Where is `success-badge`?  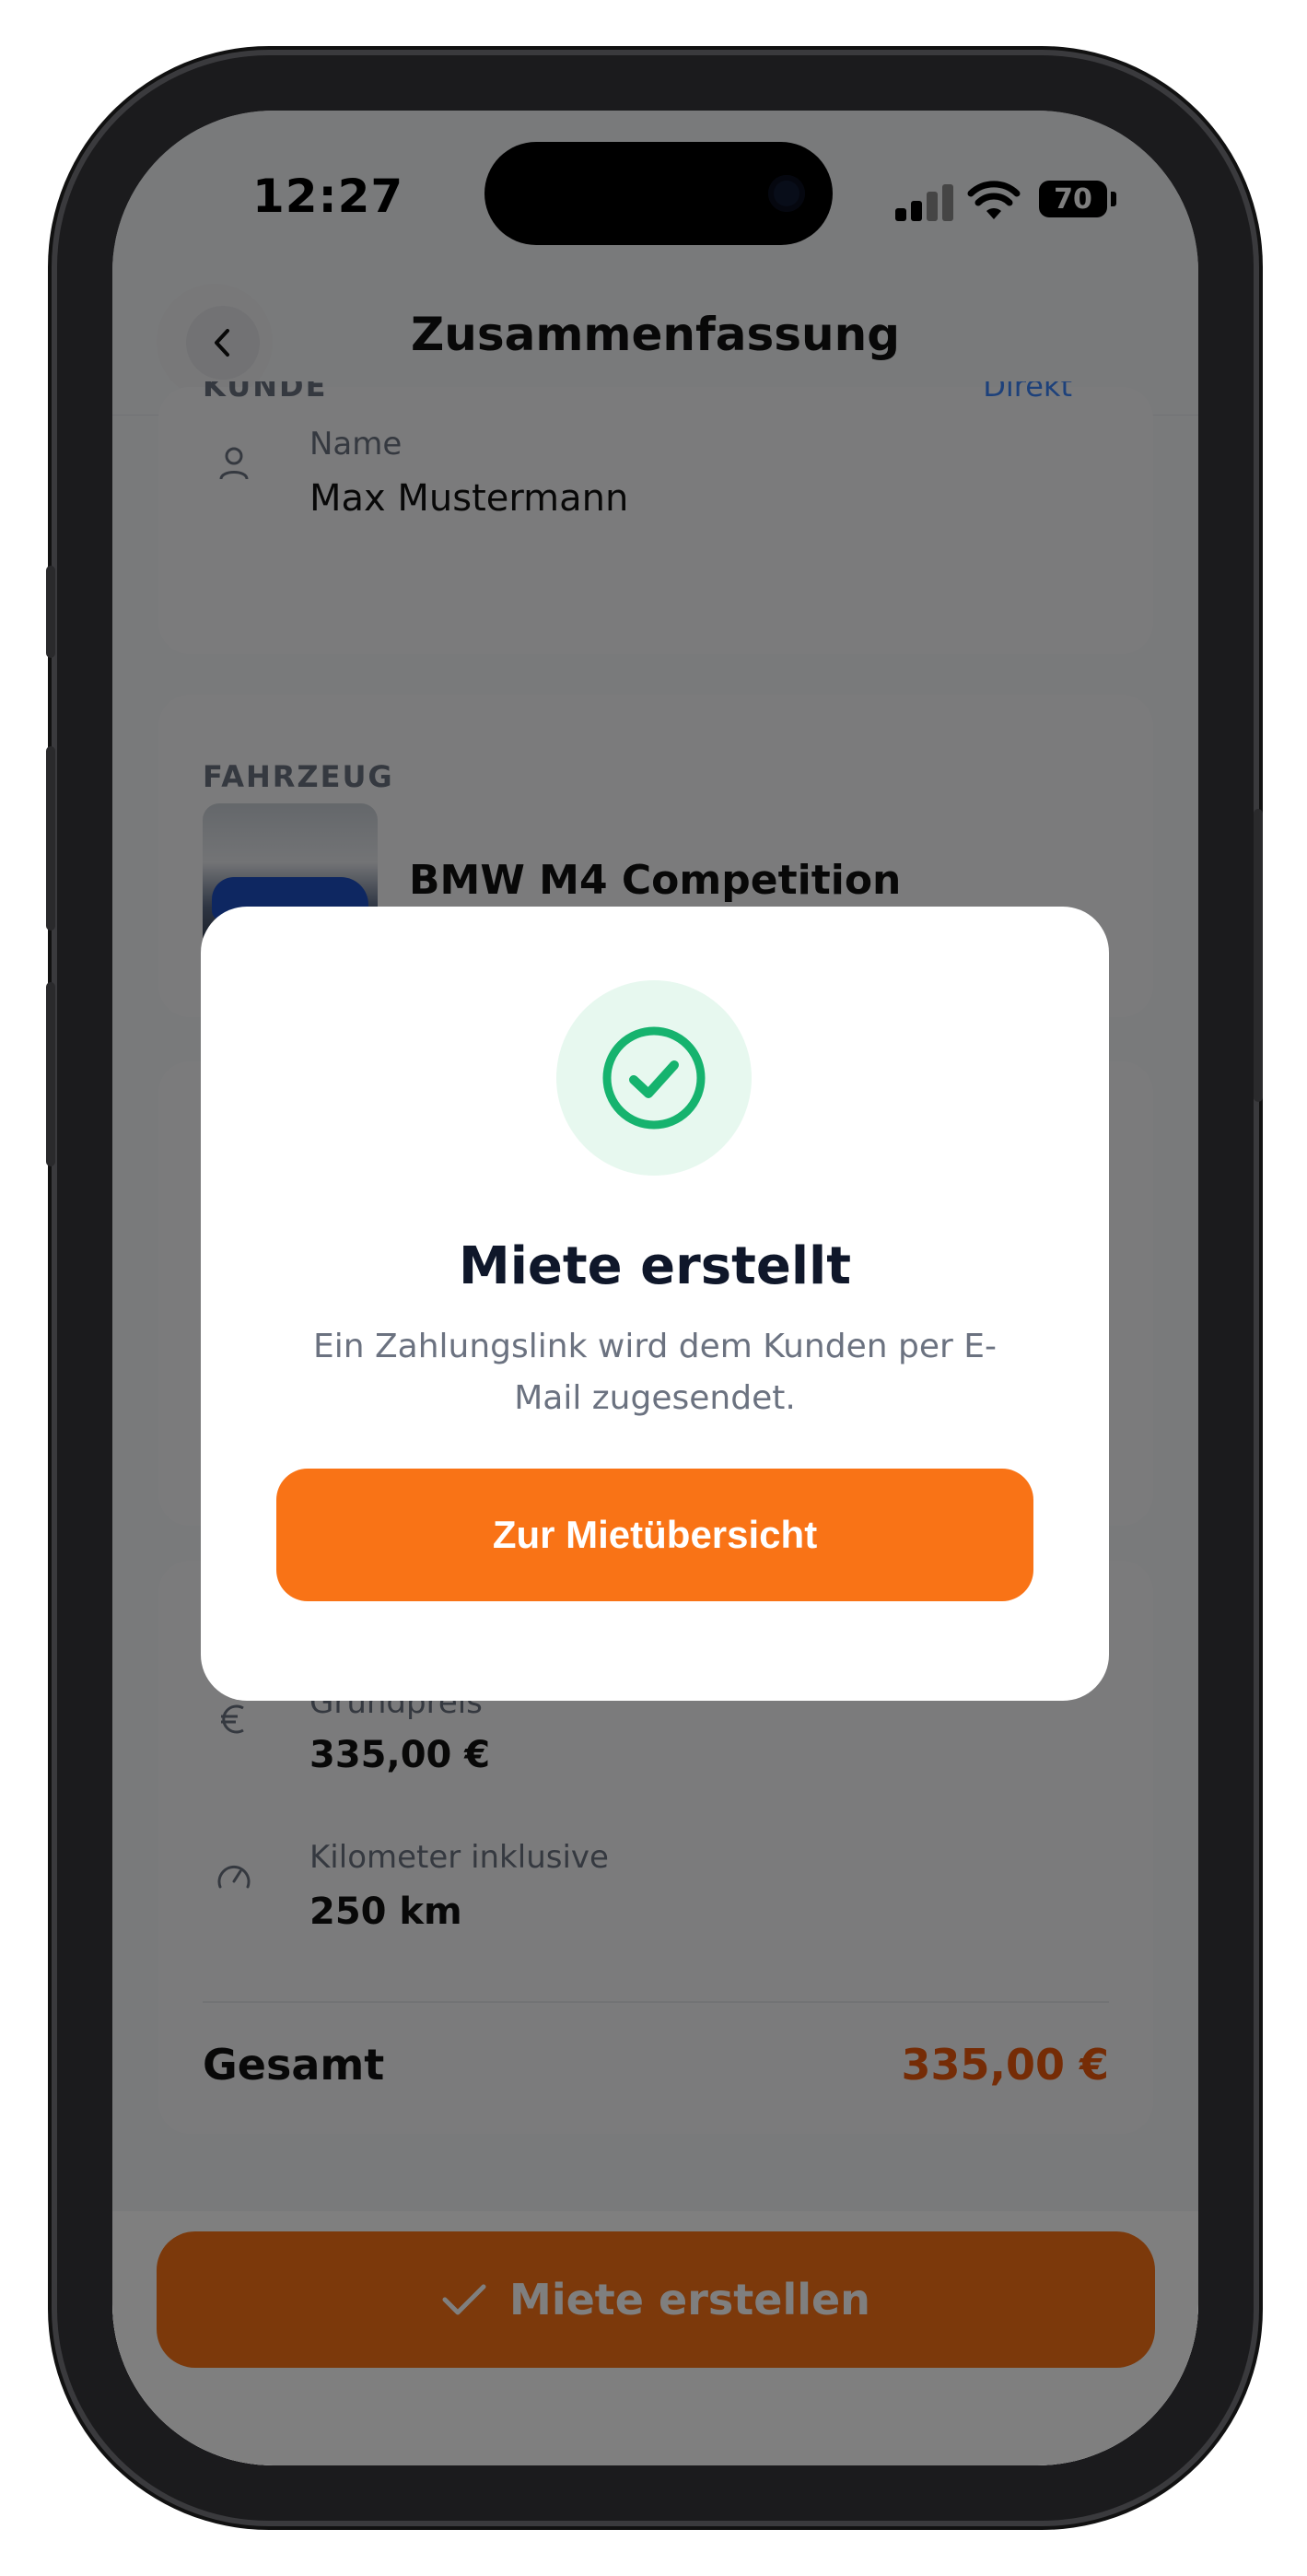
success-badge is located at coordinates (654, 1078).